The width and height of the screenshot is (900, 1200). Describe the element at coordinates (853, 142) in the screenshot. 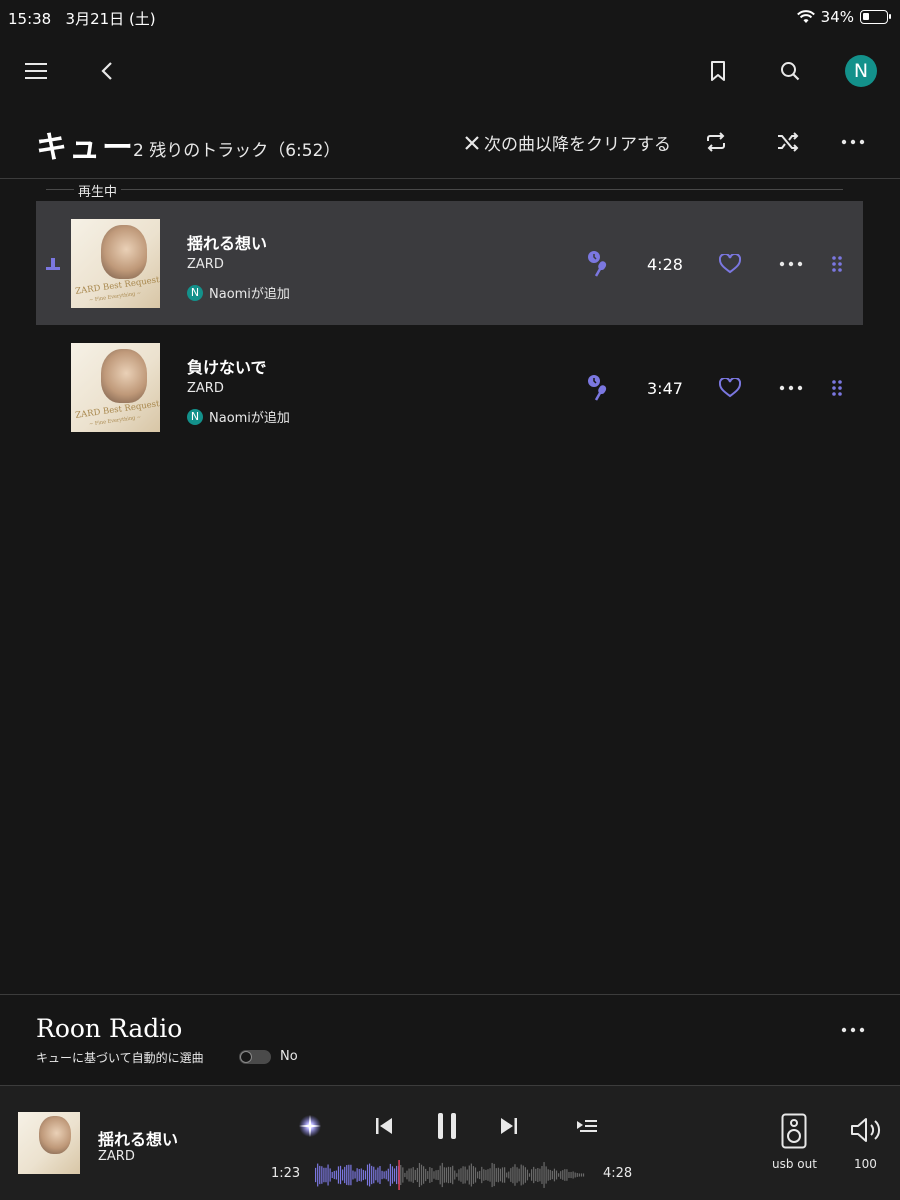

I see `more-options-icon` at that location.